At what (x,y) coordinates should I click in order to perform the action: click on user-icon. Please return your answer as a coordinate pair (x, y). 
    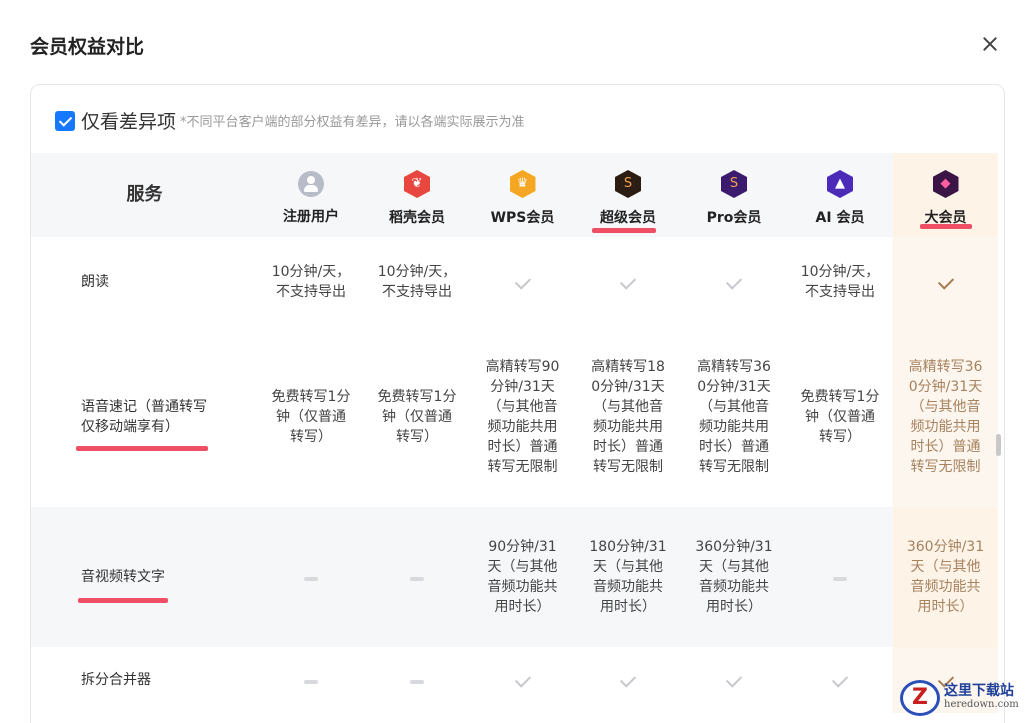
    Looking at the image, I should click on (311, 184).